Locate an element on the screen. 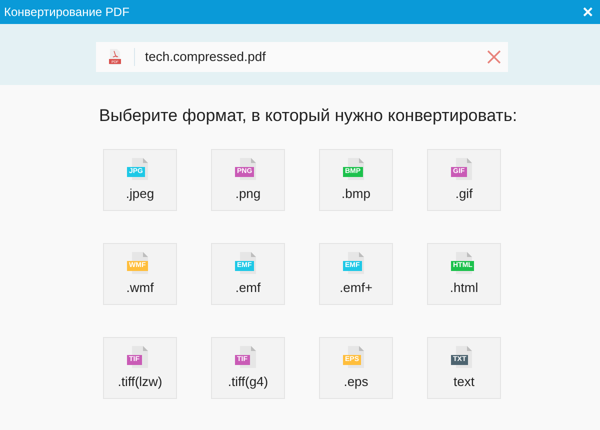  format-label: .emf is located at coordinates (248, 287).